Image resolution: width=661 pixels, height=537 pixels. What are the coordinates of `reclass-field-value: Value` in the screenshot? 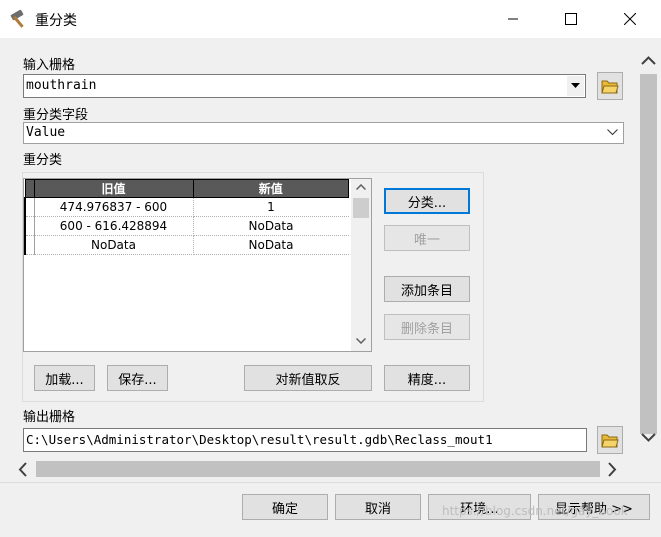 It's located at (46, 132).